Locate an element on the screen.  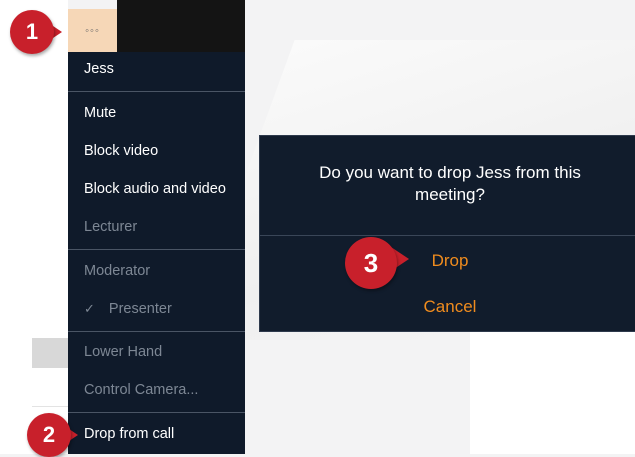
more-options-button: ◦◦◦ is located at coordinates (92, 30).